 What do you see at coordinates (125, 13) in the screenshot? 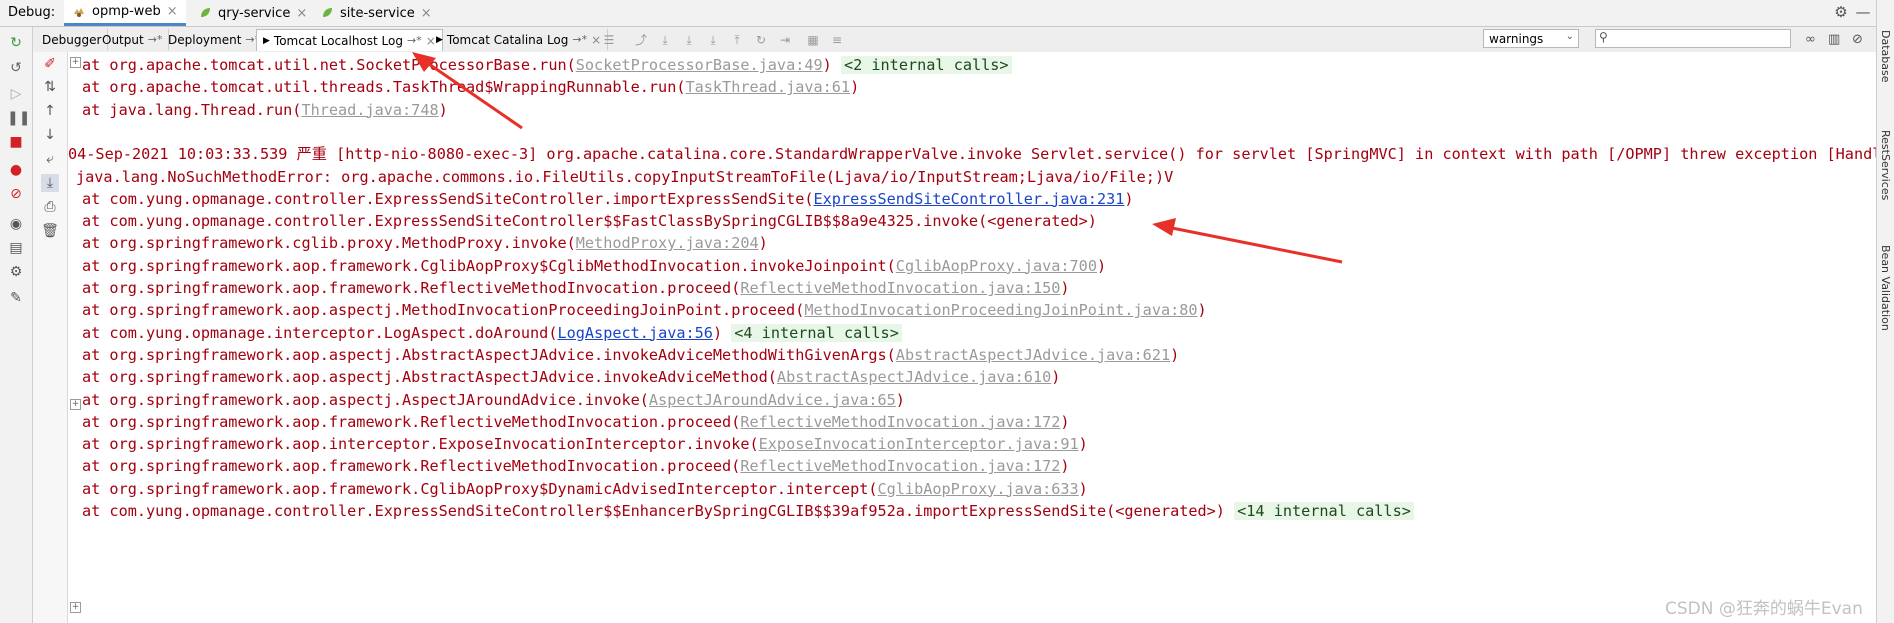
I see `tab-opmp-web: opmp-web ×` at bounding box center [125, 13].